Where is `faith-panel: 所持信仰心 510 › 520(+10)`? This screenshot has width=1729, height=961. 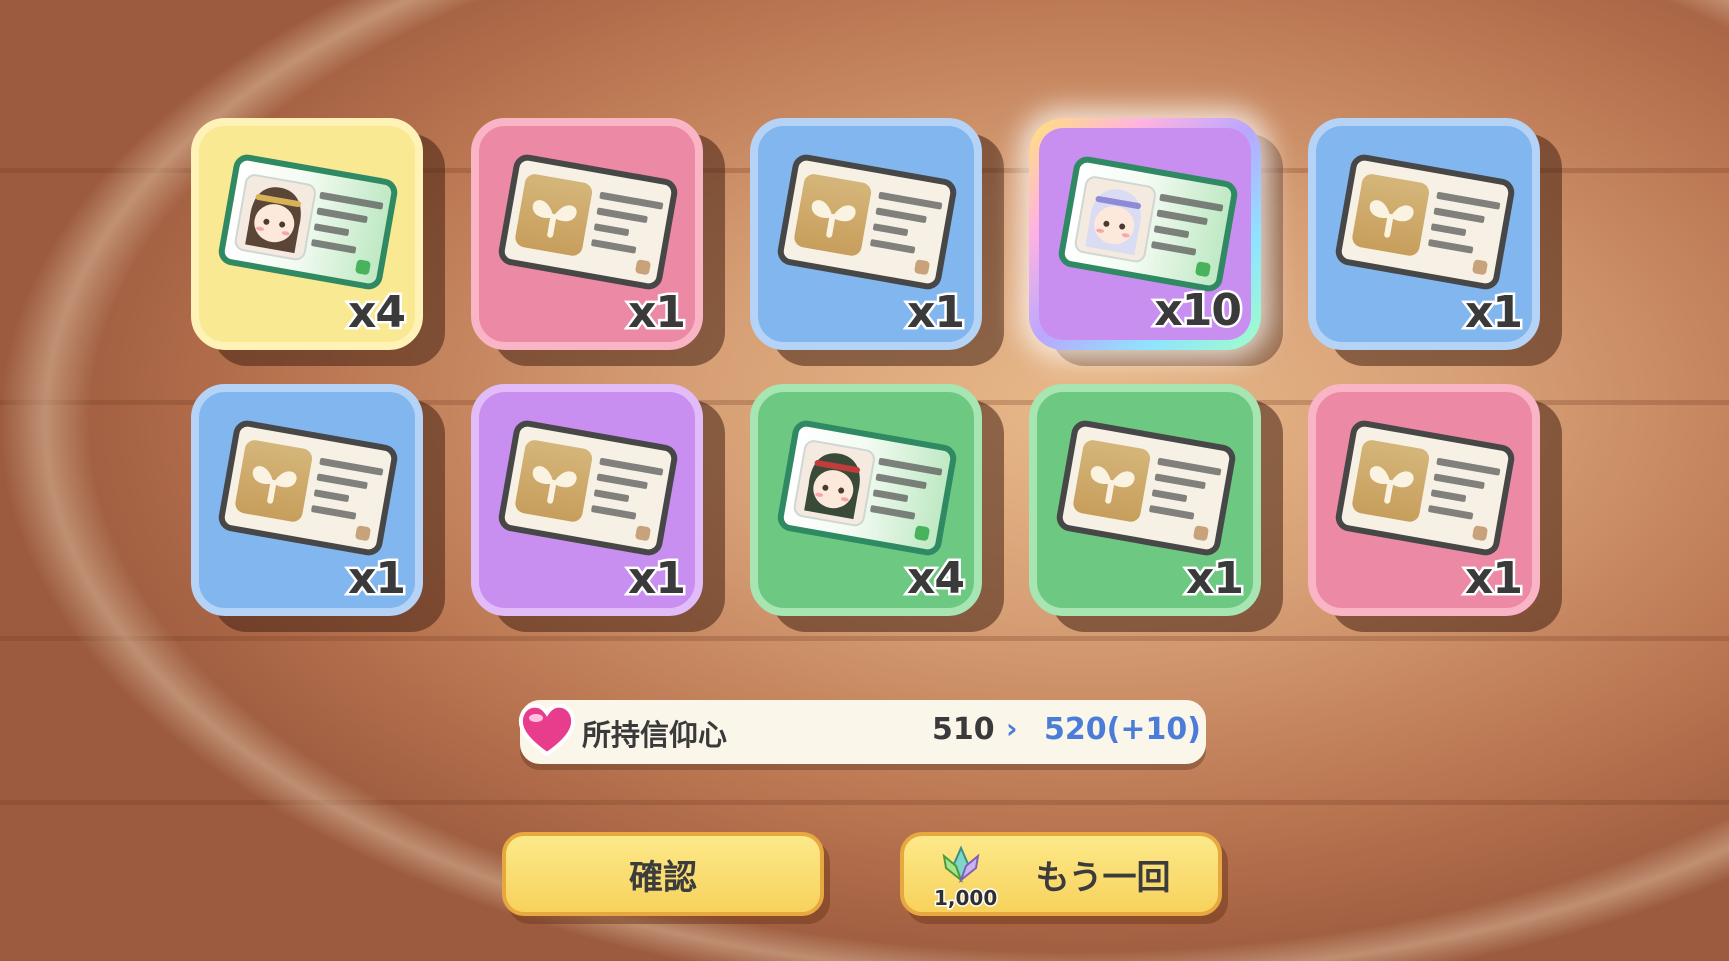
faith-panel: 所持信仰心 510 › 520(+10) is located at coordinates (862, 732).